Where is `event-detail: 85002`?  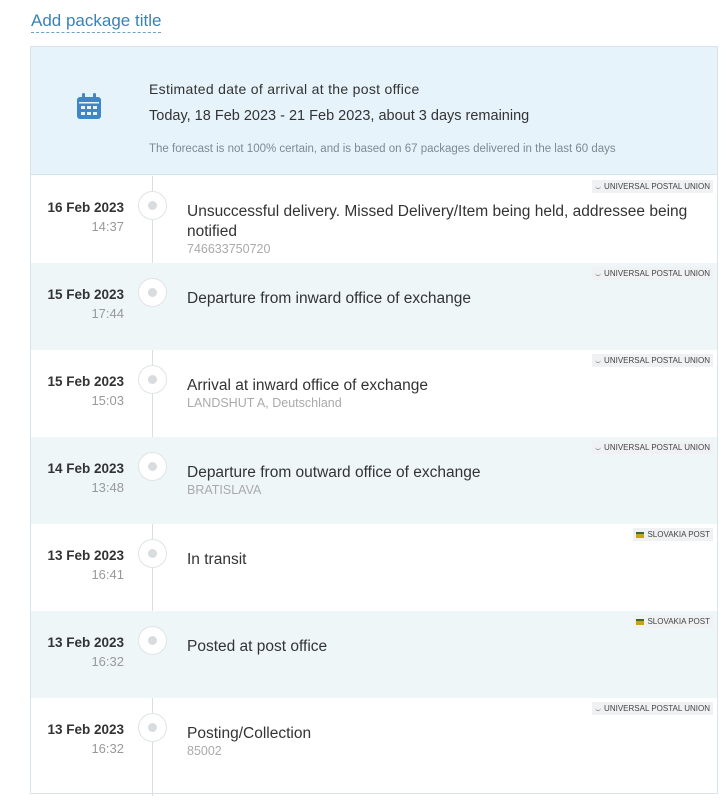
event-detail: 85002 is located at coordinates (204, 751).